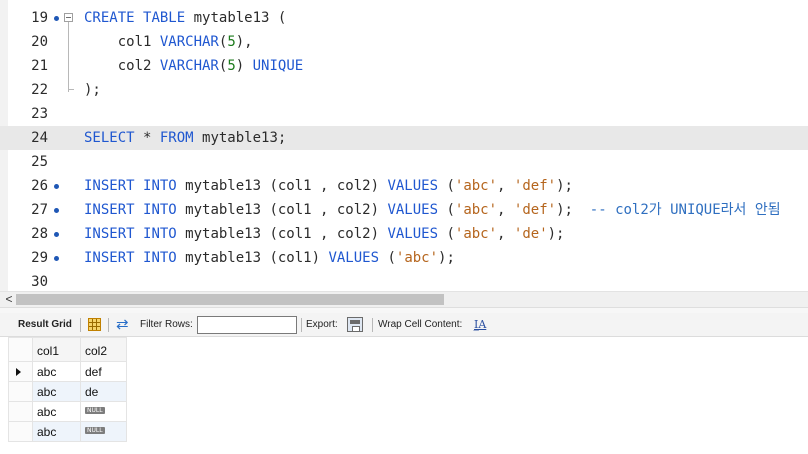  What do you see at coordinates (56, 349) in the screenshot?
I see `column-header-col1: col1` at bounding box center [56, 349].